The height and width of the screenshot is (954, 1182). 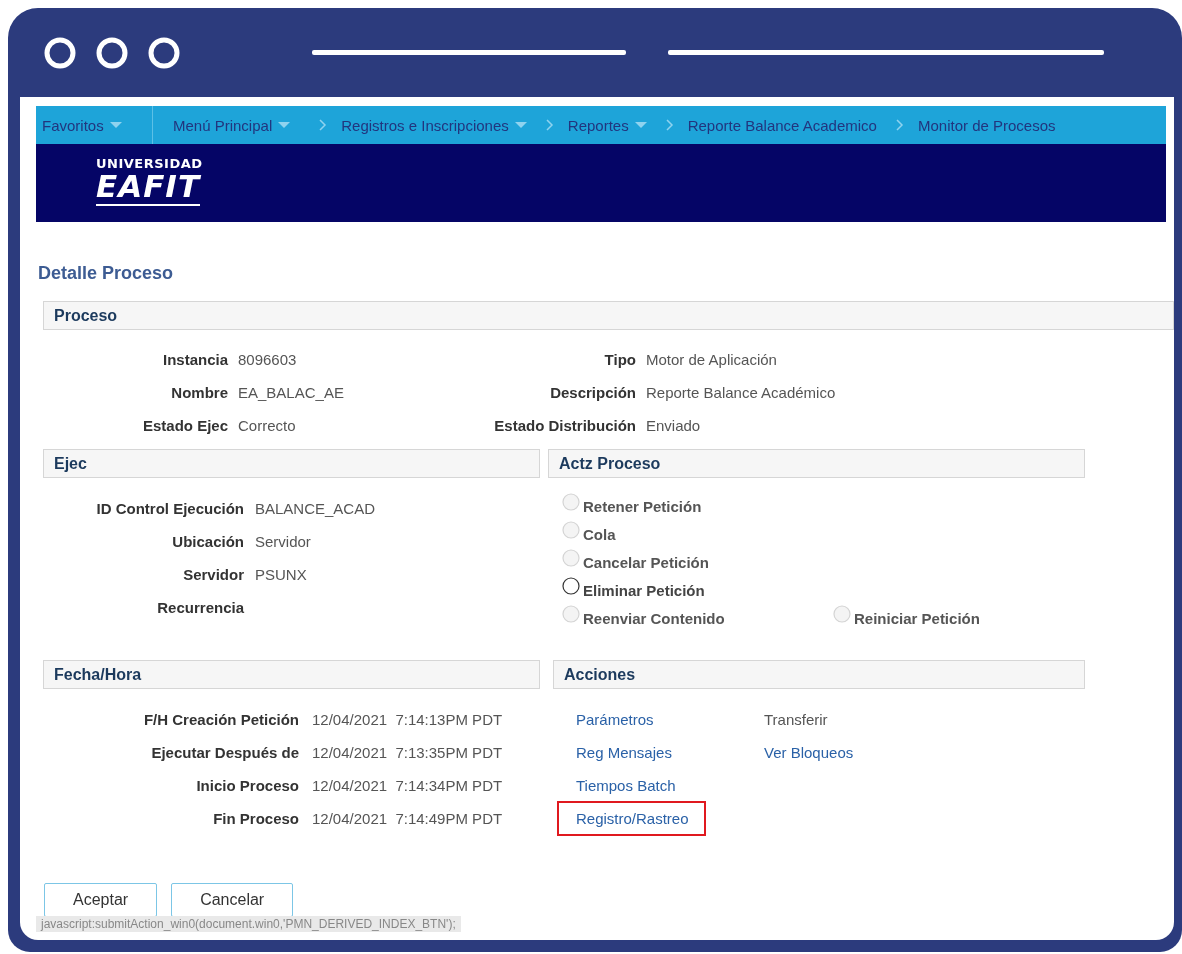 I want to click on field-value: BALANCE_ACAD, so click(x=316, y=508).